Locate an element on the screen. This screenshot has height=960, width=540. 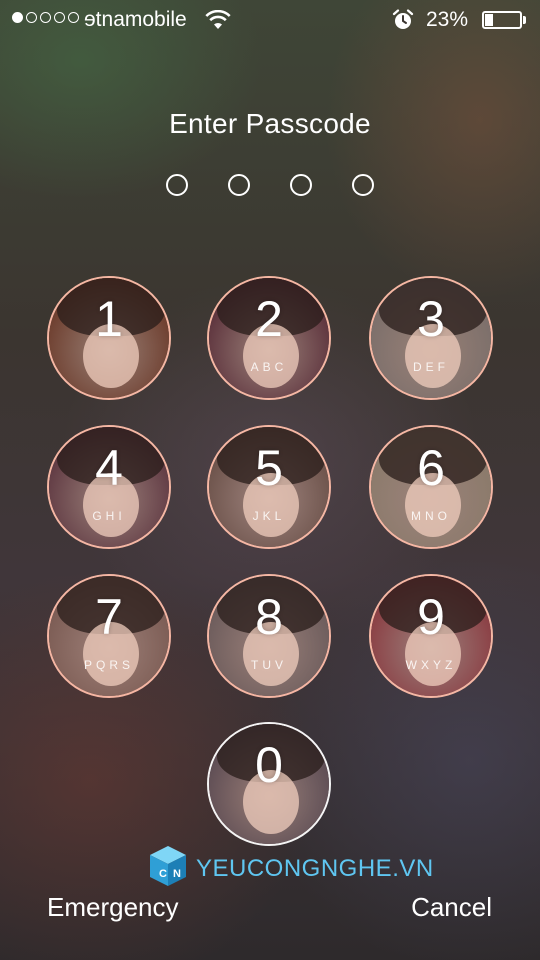
keypad-digit: 6 is located at coordinates (431, 468).